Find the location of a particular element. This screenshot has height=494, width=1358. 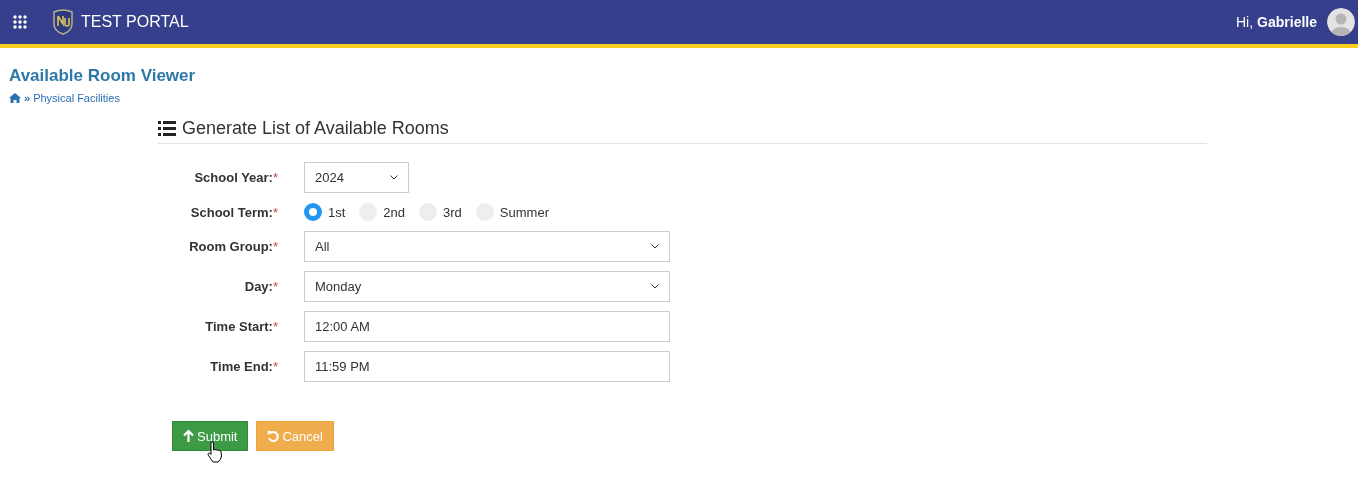

submit-button: Submit is located at coordinates (210, 436).